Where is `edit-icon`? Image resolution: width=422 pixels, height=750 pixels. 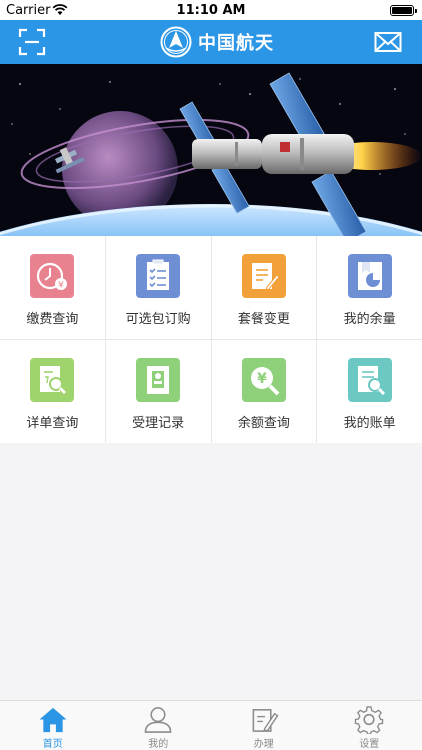
edit-icon is located at coordinates (265, 721).